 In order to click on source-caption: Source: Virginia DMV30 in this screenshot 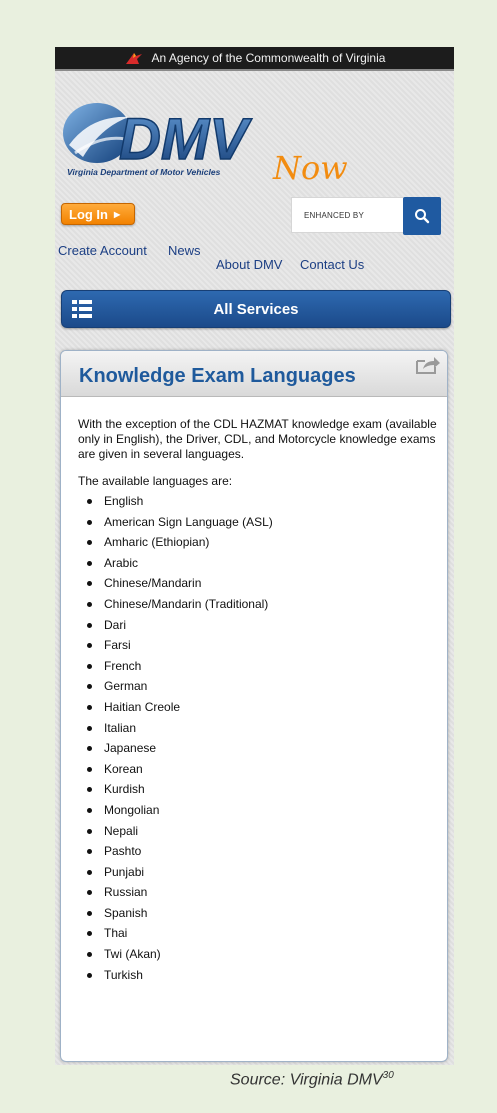, I will do `click(312, 1079)`.